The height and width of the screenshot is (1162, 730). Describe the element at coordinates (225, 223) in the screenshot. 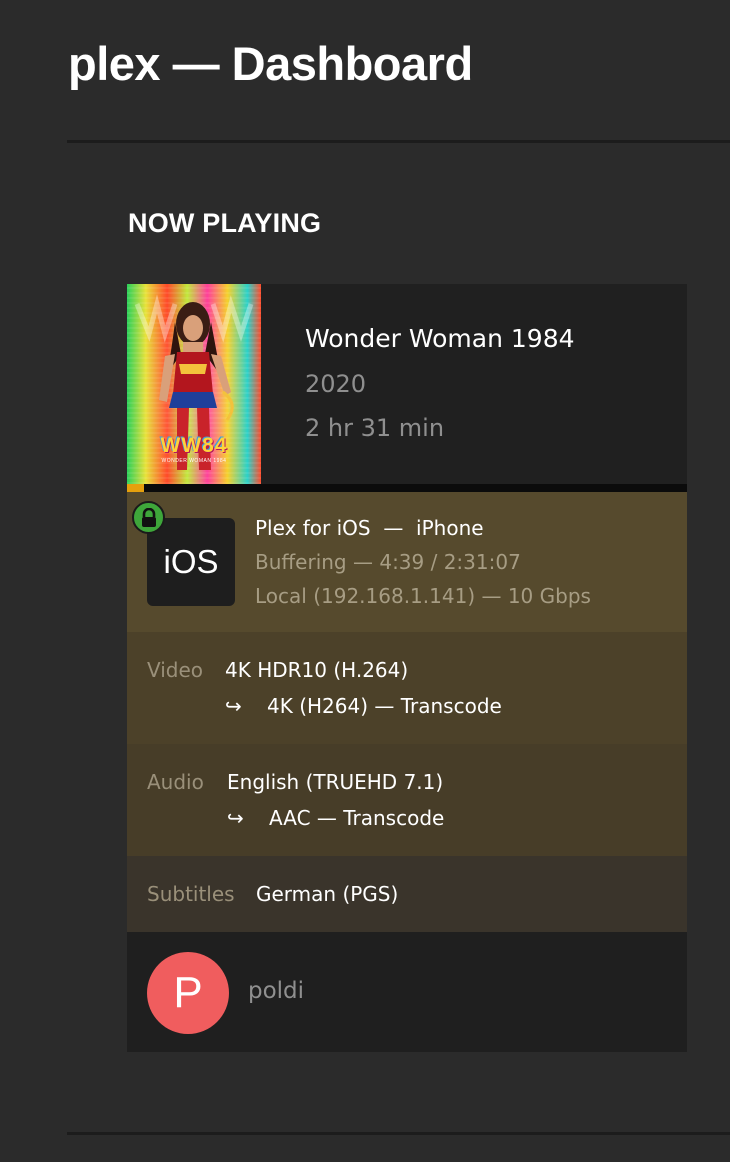

I see `now-playing-heading: NOW PLAYING` at that location.